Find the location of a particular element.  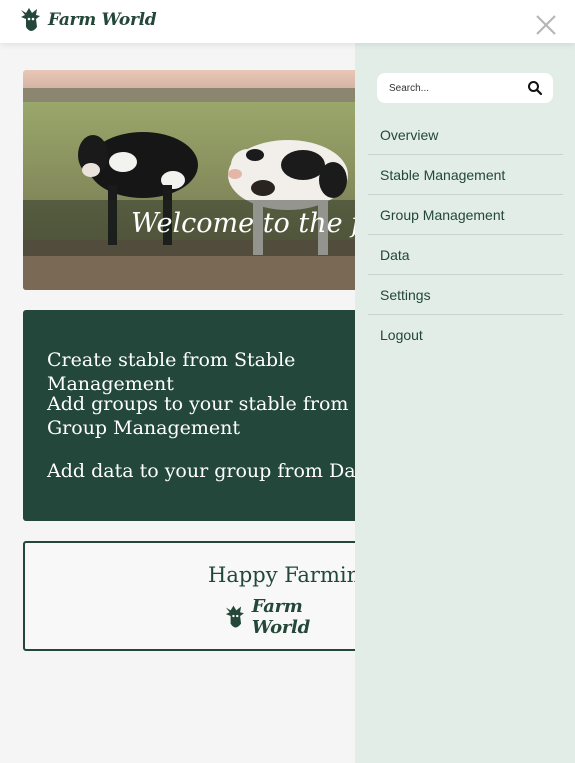

instruction-data: Add data to your group from Data is located at coordinates (205, 471).